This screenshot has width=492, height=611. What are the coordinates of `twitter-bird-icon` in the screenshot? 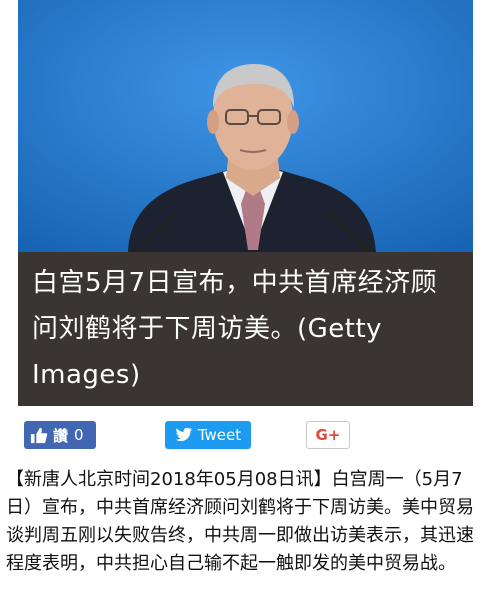 It's located at (184, 434).